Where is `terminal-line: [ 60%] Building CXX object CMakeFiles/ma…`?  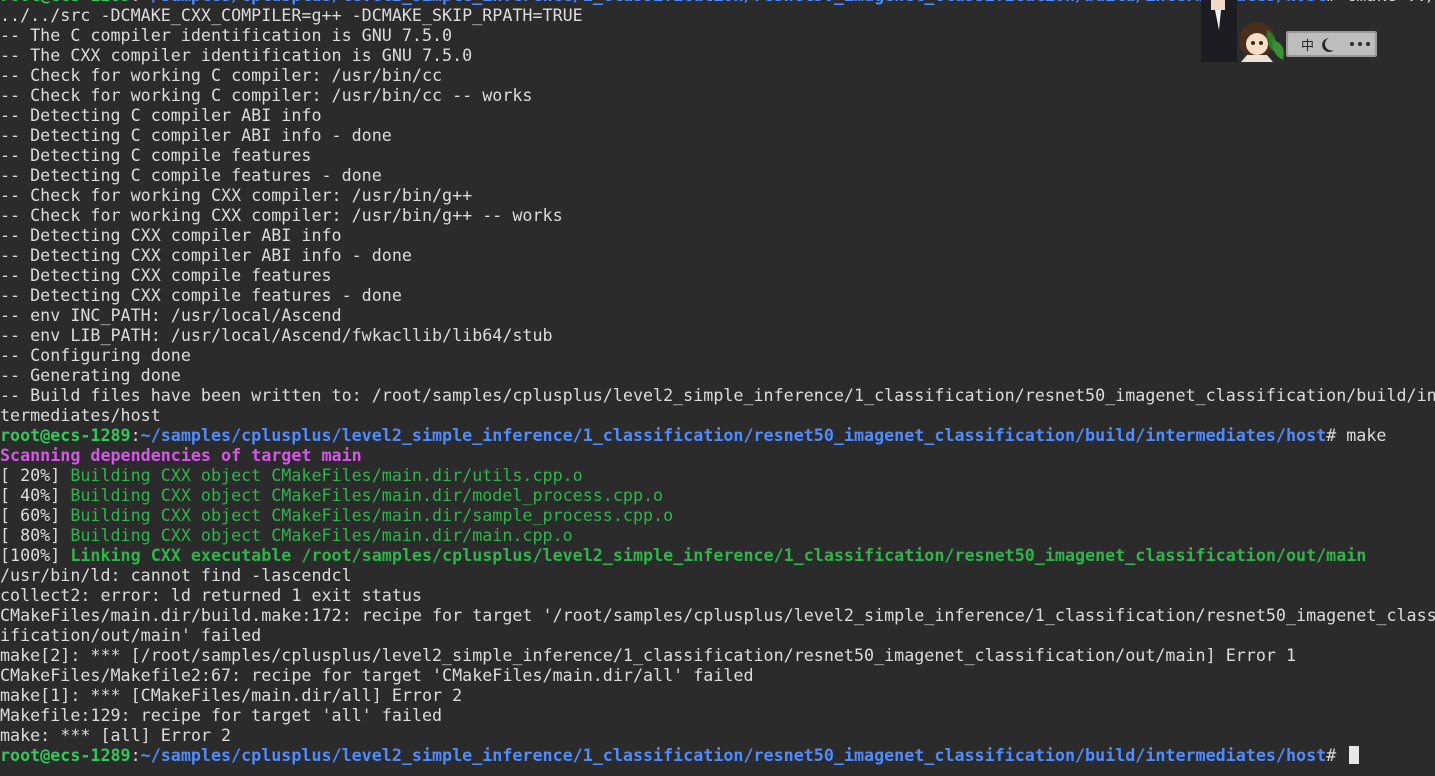 terminal-line: [ 60%] Building CXX object CMakeFiles/ma… is located at coordinates (717, 515).